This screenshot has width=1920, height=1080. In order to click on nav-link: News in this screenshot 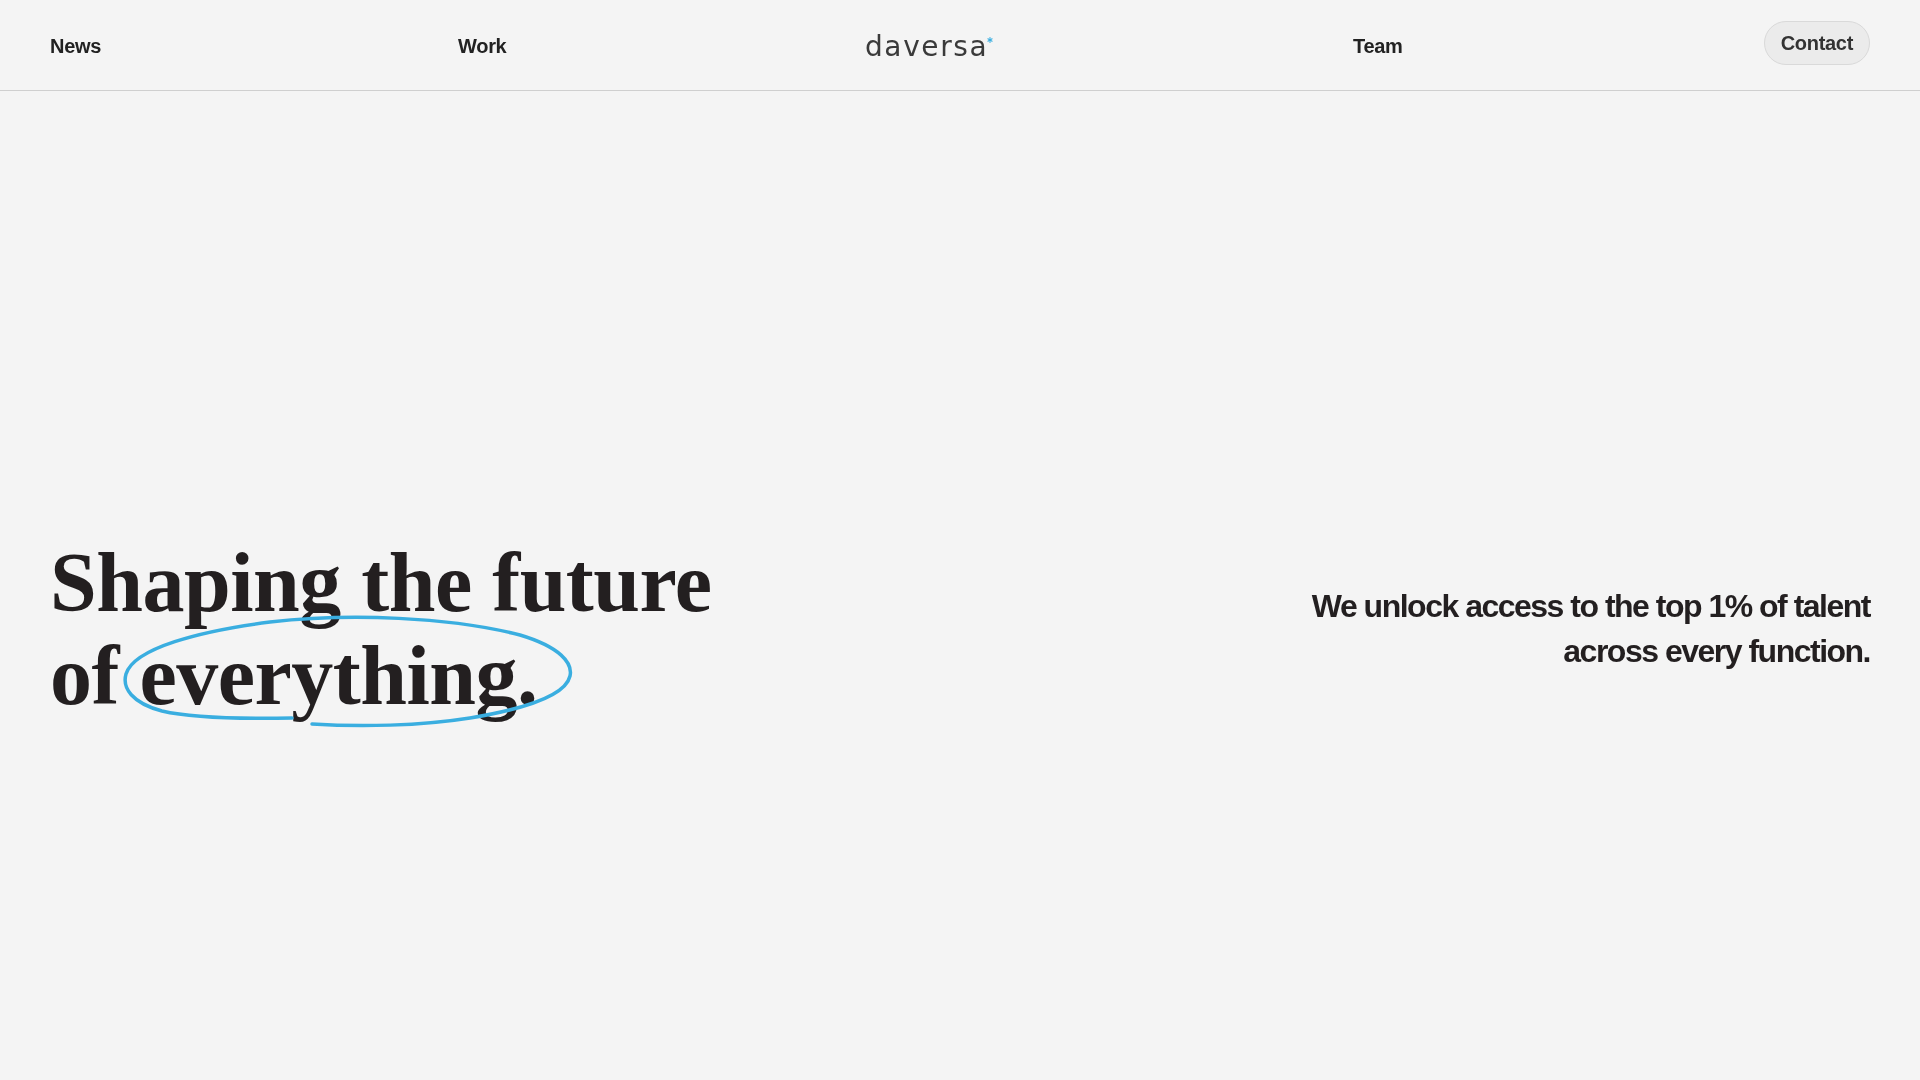, I will do `click(76, 46)`.